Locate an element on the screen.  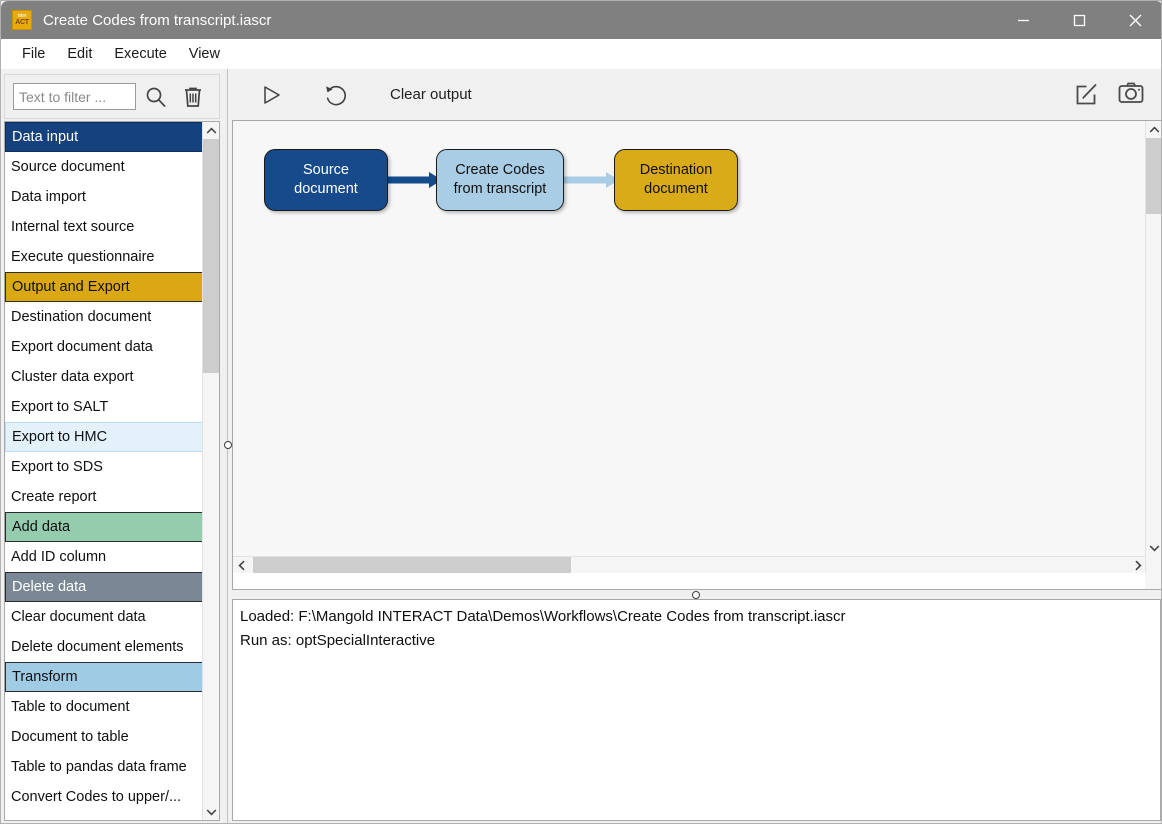
scrollbar-corner is located at coordinates (1153, 580).